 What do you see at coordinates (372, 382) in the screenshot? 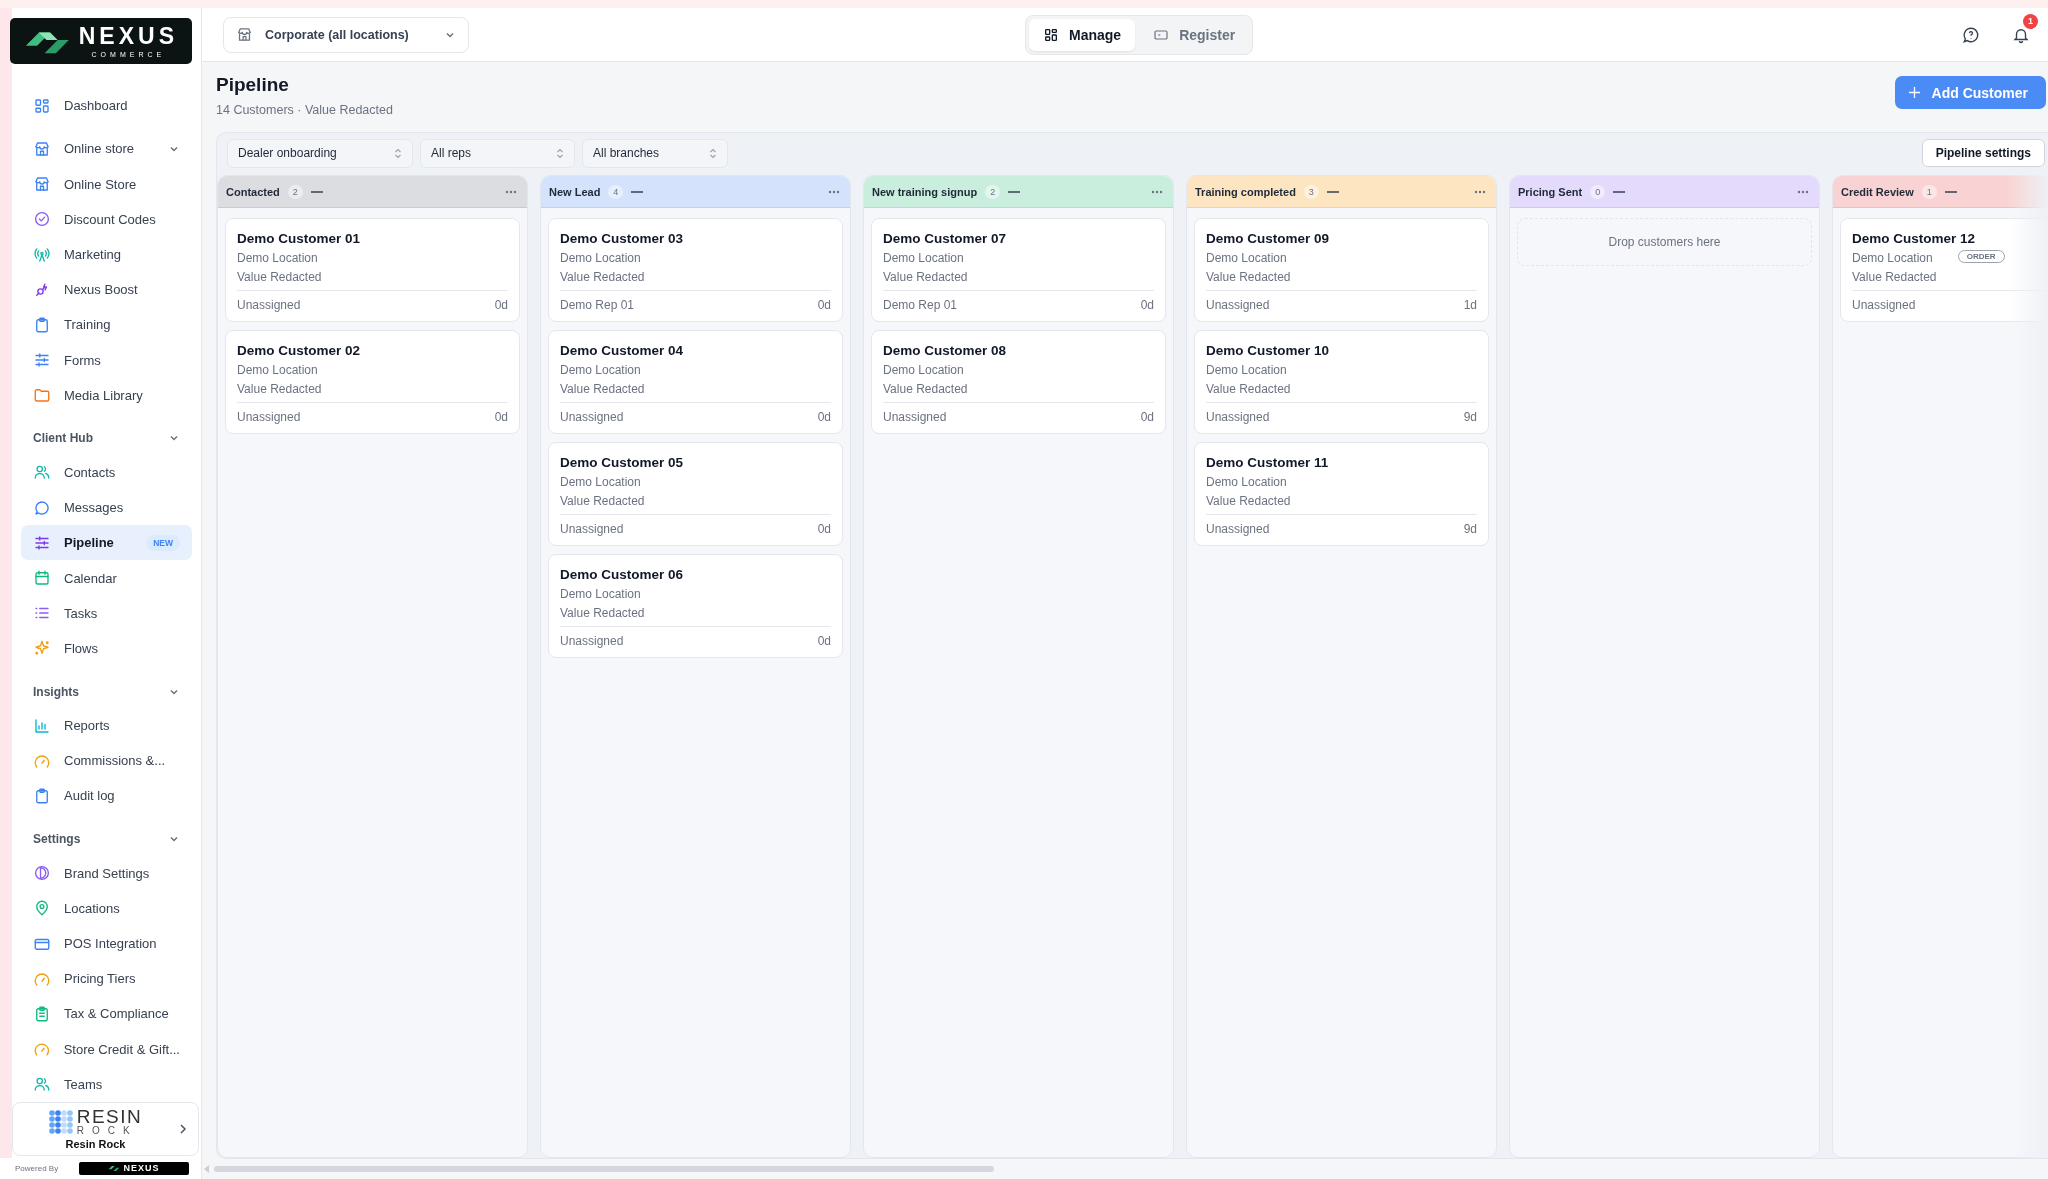
I see `customer-card: Demo Customer 02 Demo Location Value Redacted Unassigned 0d` at bounding box center [372, 382].